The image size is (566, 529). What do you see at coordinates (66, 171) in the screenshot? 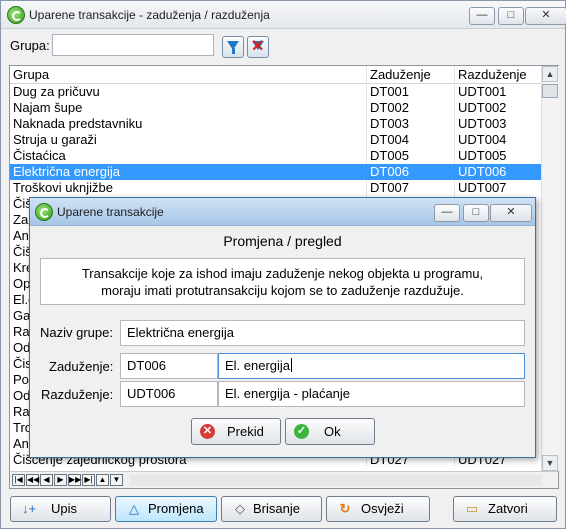
I see `cell-grupa: Električna energija` at bounding box center [66, 171].